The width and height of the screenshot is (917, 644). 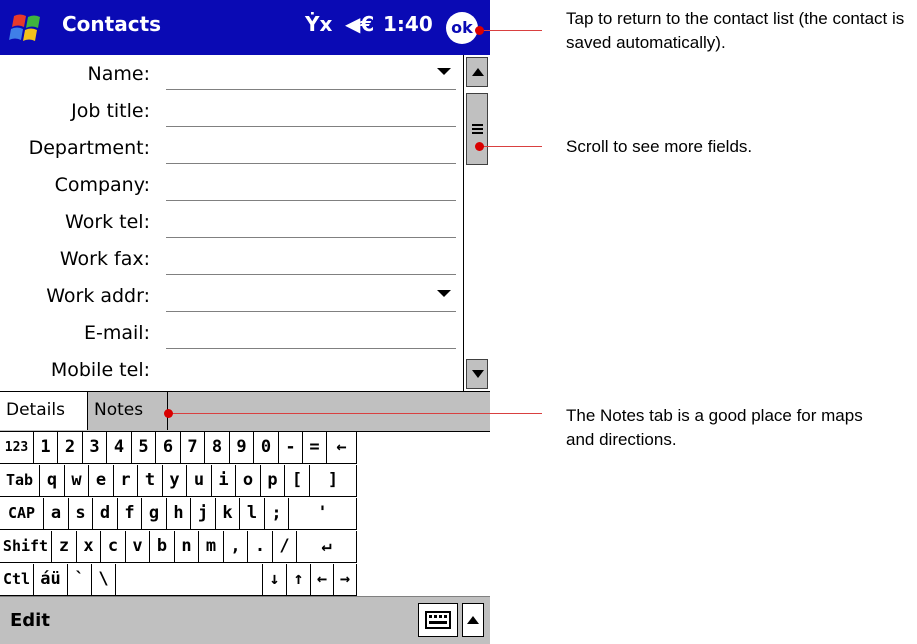 What do you see at coordinates (179, 514) in the screenshot?
I see `key: h` at bounding box center [179, 514].